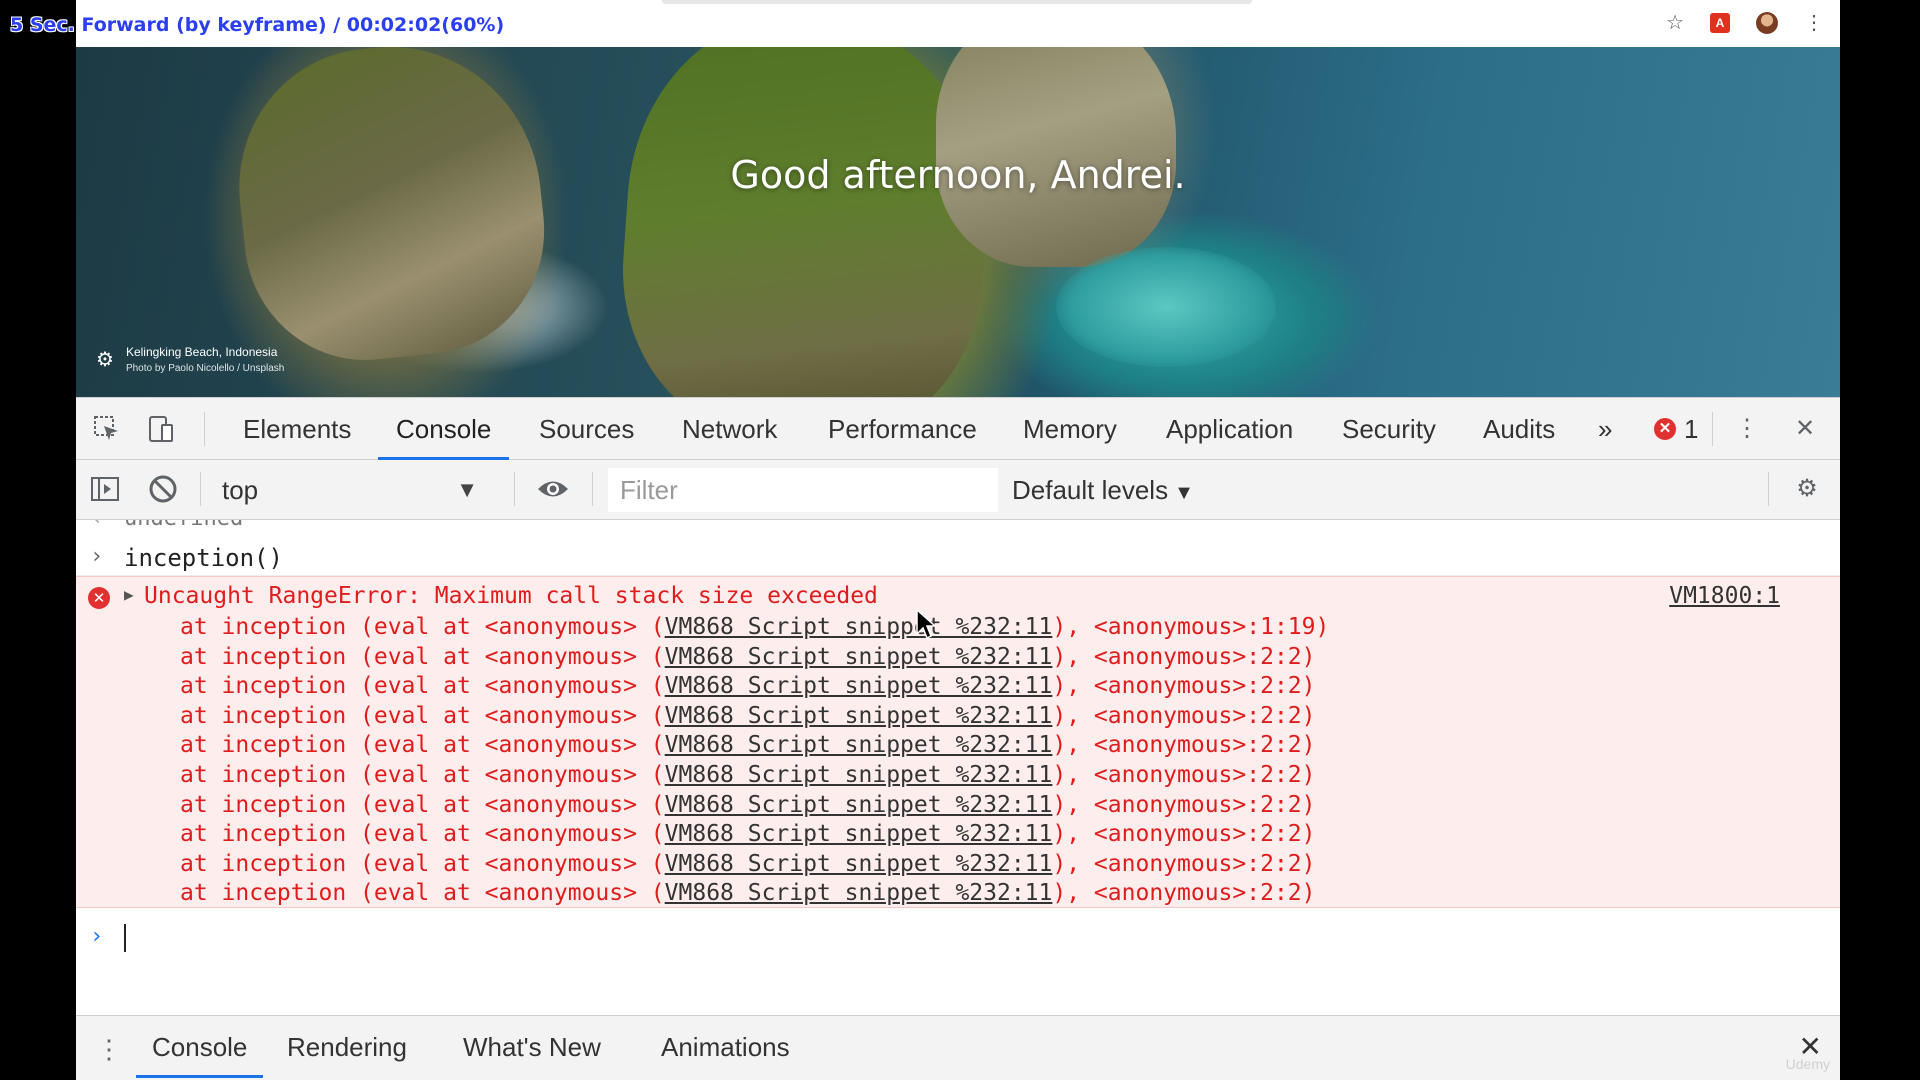 This screenshot has width=1920, height=1080. Describe the element at coordinates (958, 938) in the screenshot. I see `console-prompt: ›` at that location.